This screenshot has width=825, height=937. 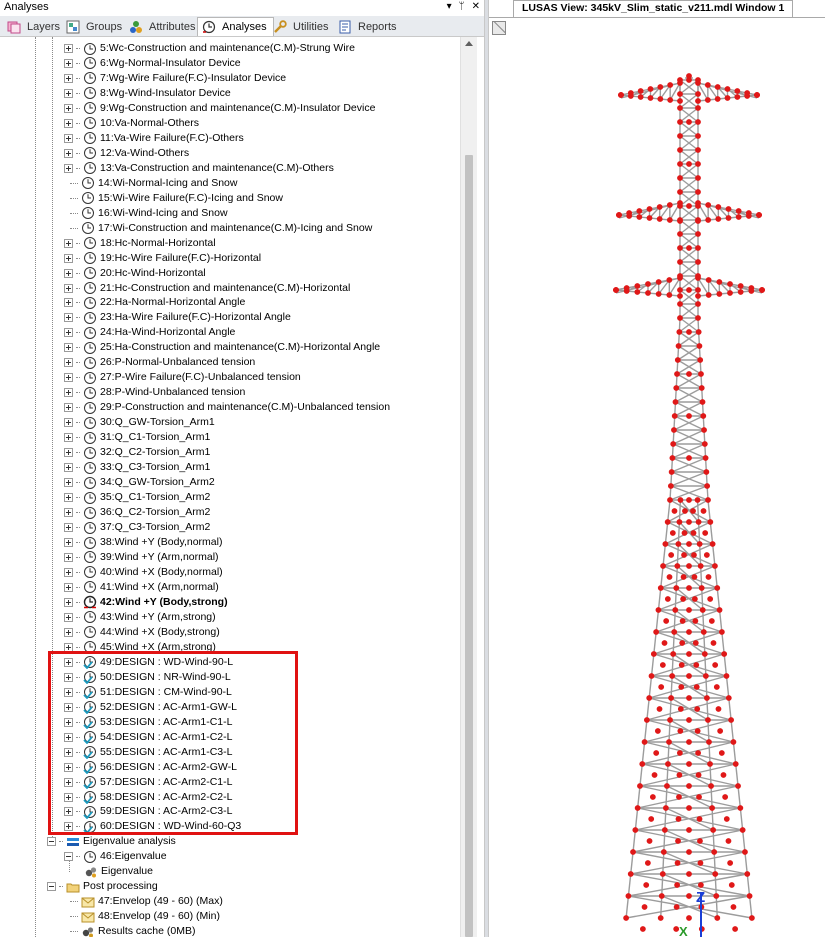 What do you see at coordinates (154, 138) in the screenshot?
I see `tree-item-loadcase: 11:Va-Wire Failure(F.C)-Others` at bounding box center [154, 138].